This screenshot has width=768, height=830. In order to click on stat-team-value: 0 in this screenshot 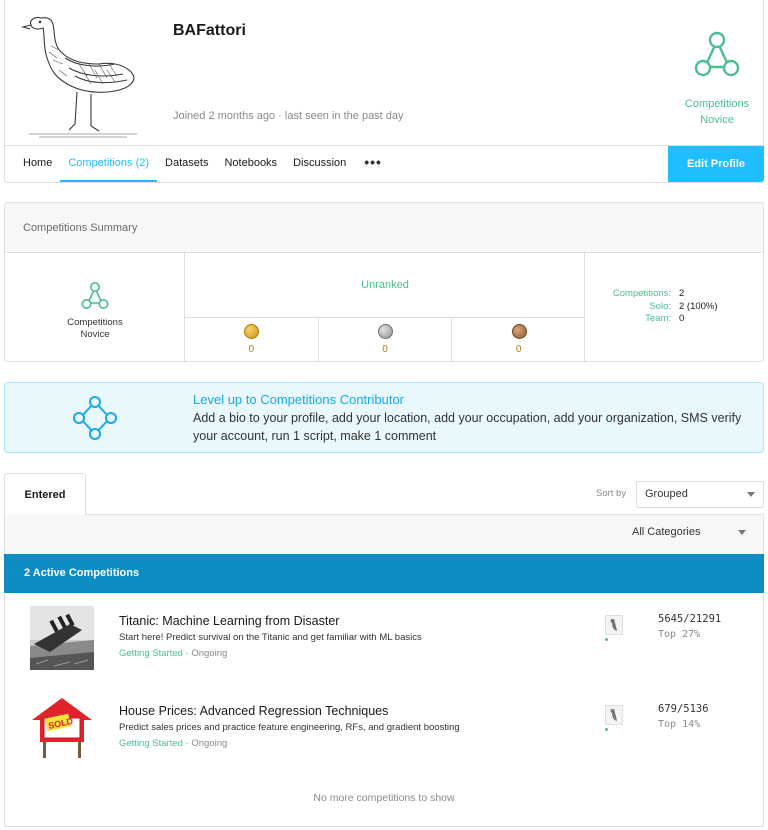, I will do `click(682, 318)`.